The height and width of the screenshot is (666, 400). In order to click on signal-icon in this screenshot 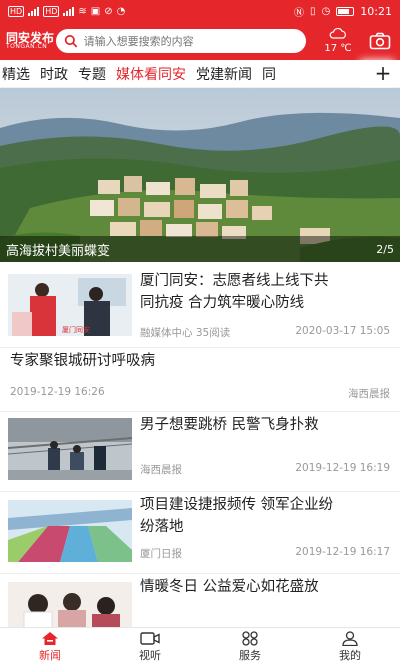, I will do `click(34, 11)`.